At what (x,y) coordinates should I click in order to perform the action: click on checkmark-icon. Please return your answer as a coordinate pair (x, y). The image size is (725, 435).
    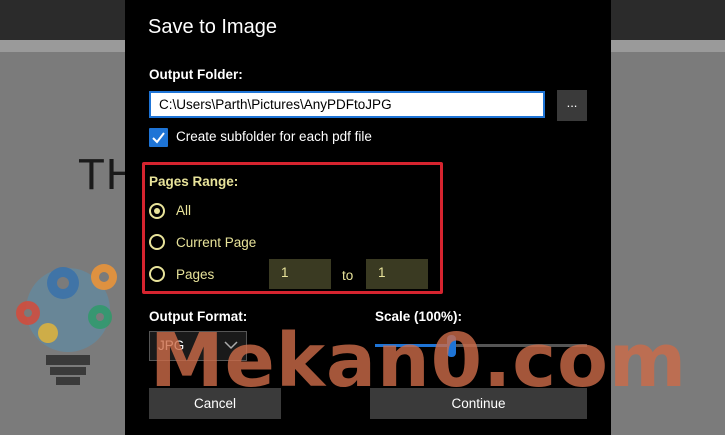
    Looking at the image, I should click on (158, 138).